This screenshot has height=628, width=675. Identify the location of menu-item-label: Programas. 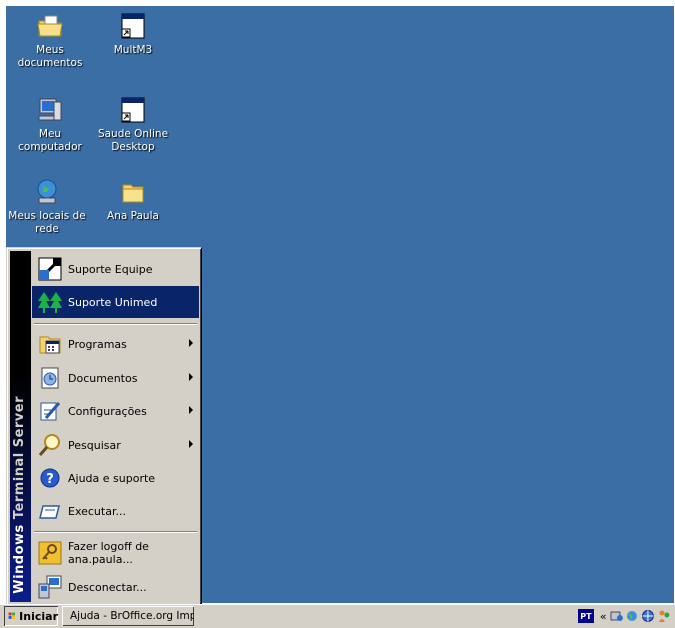
(97, 344).